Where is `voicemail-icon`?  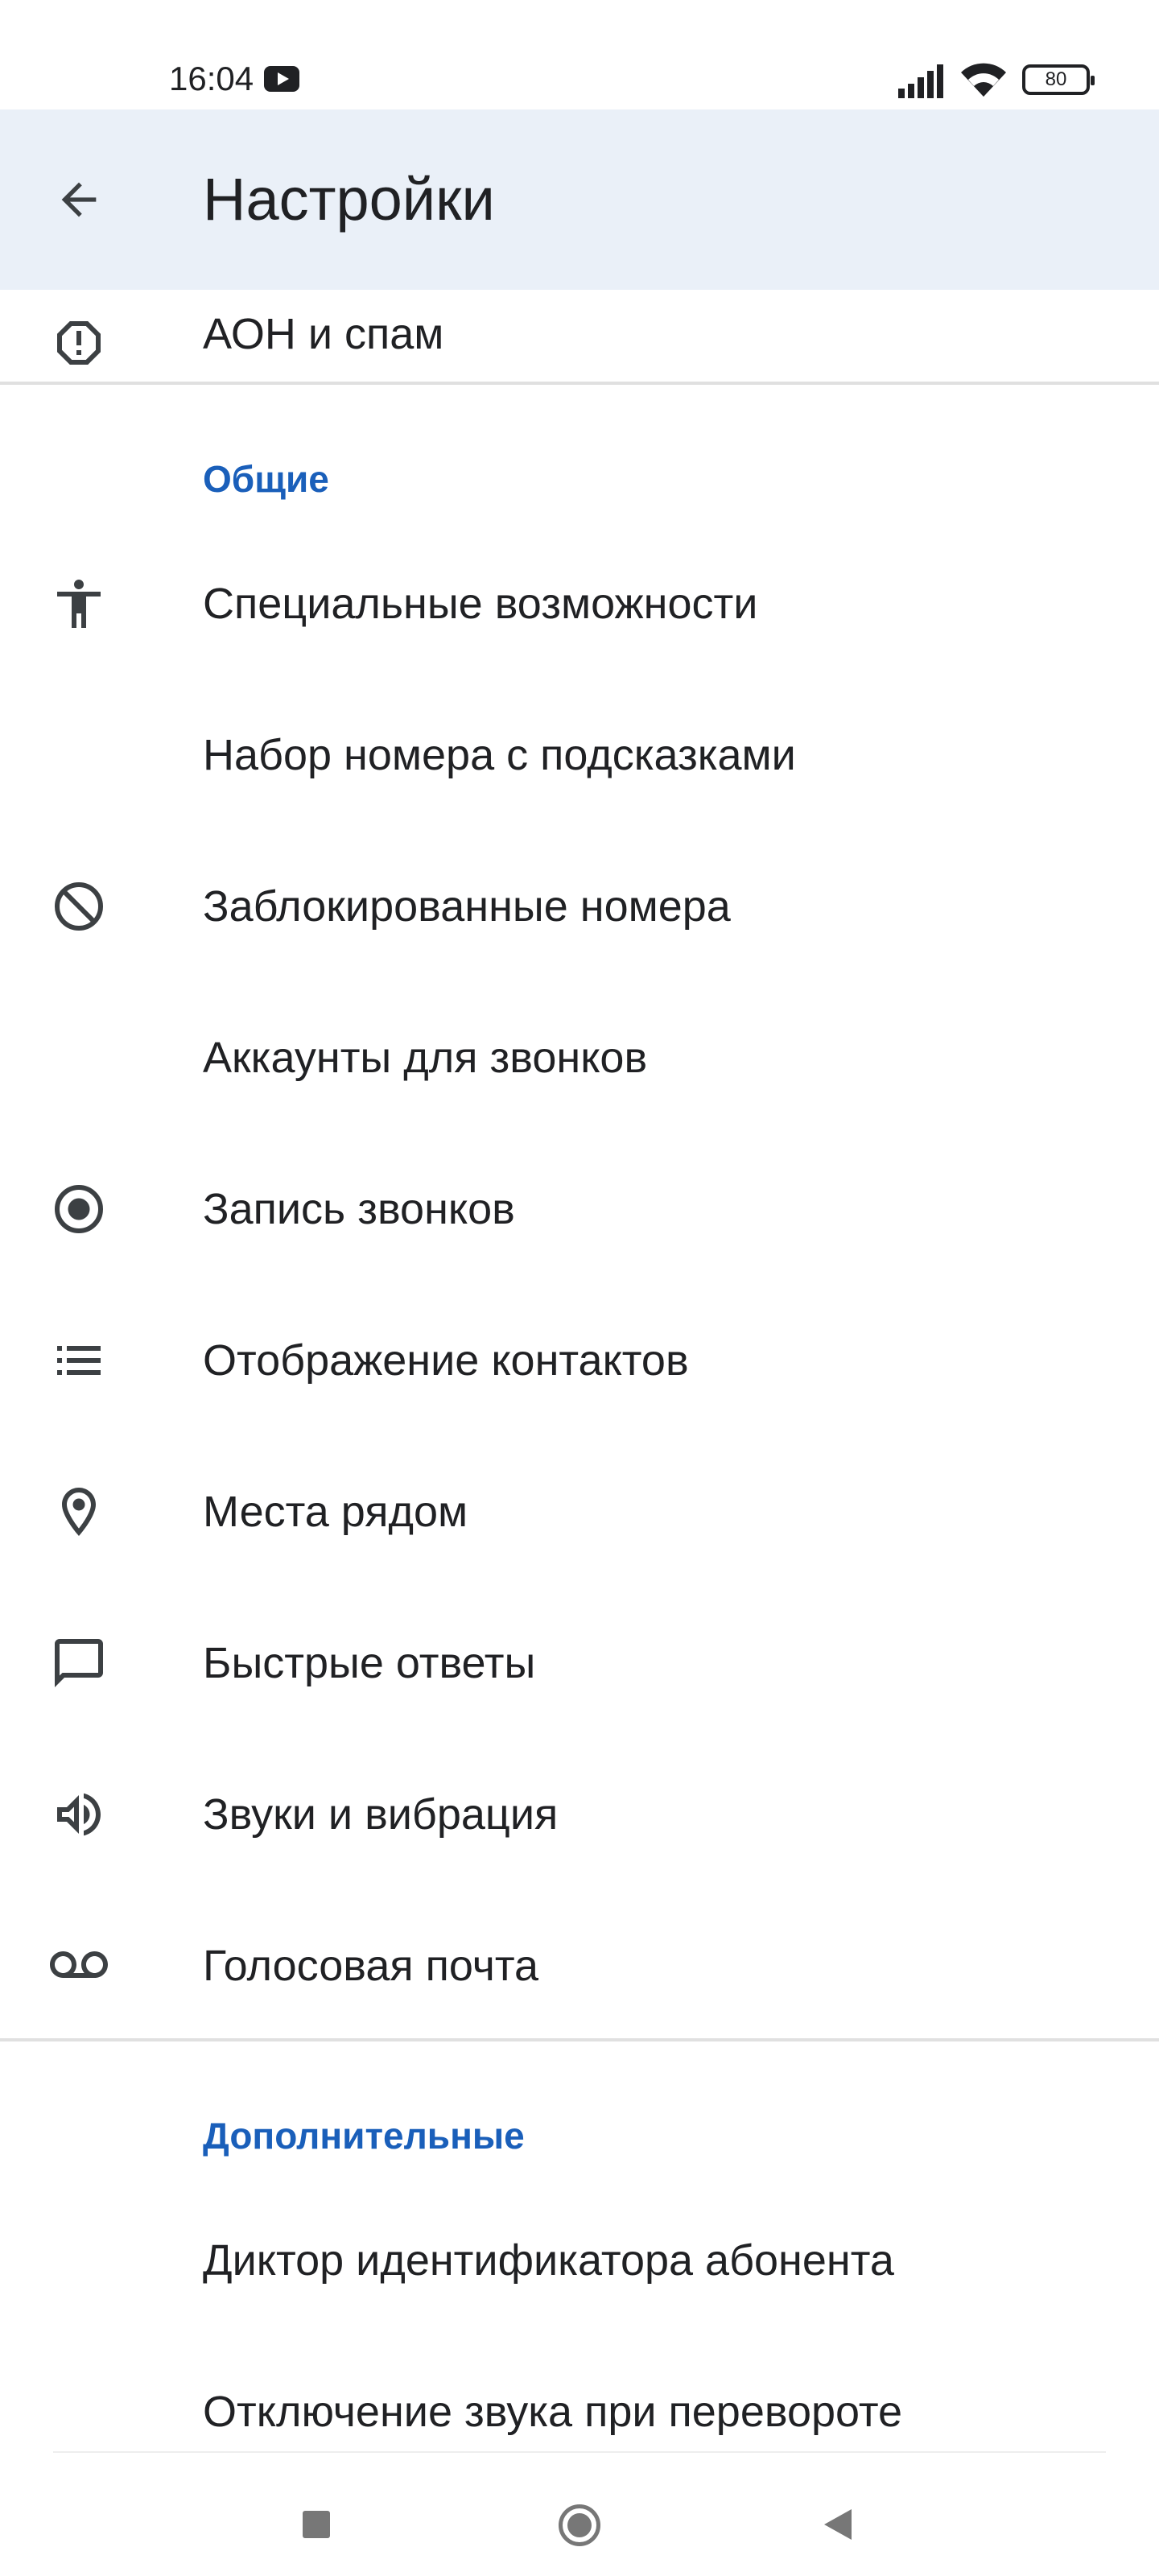 voicemail-icon is located at coordinates (79, 1966).